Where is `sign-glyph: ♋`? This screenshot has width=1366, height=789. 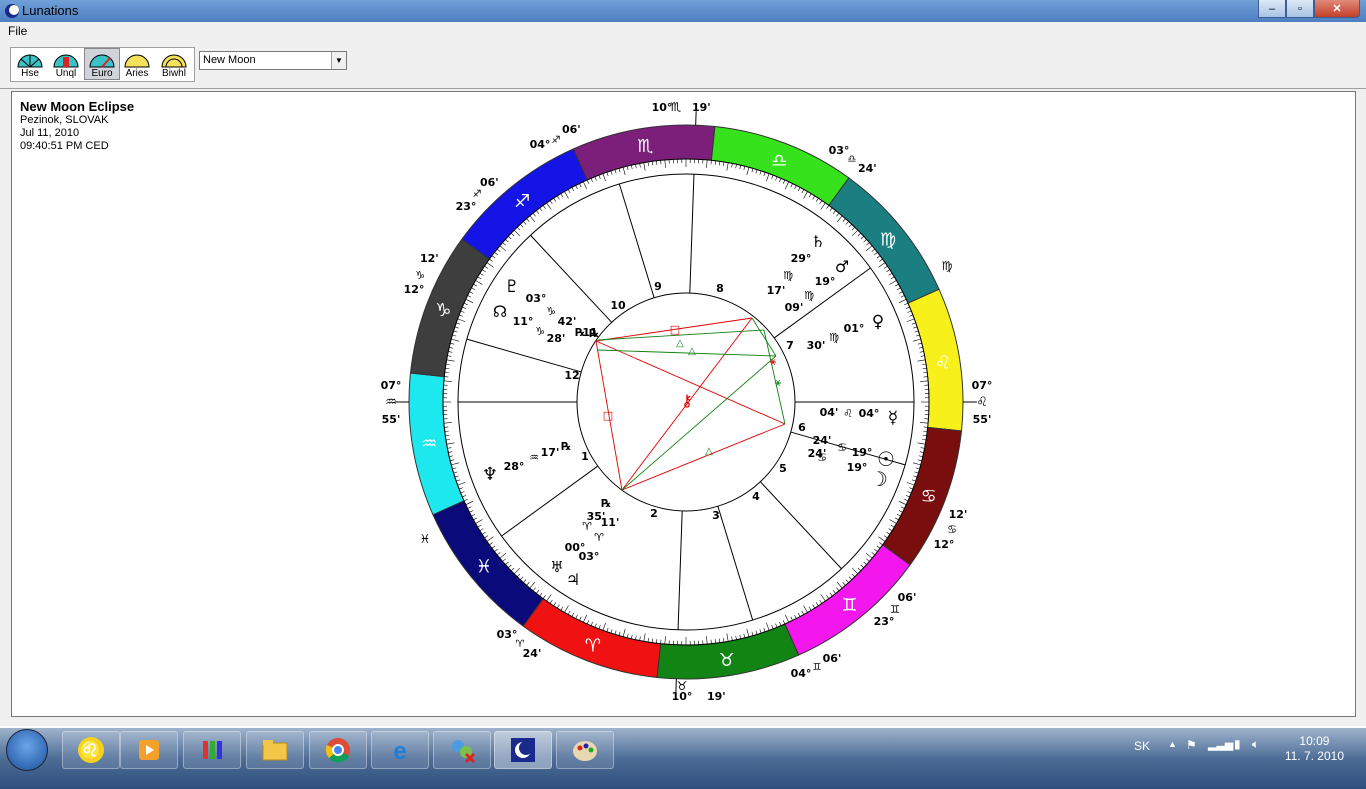
sign-glyph: ♋ is located at coordinates (929, 496).